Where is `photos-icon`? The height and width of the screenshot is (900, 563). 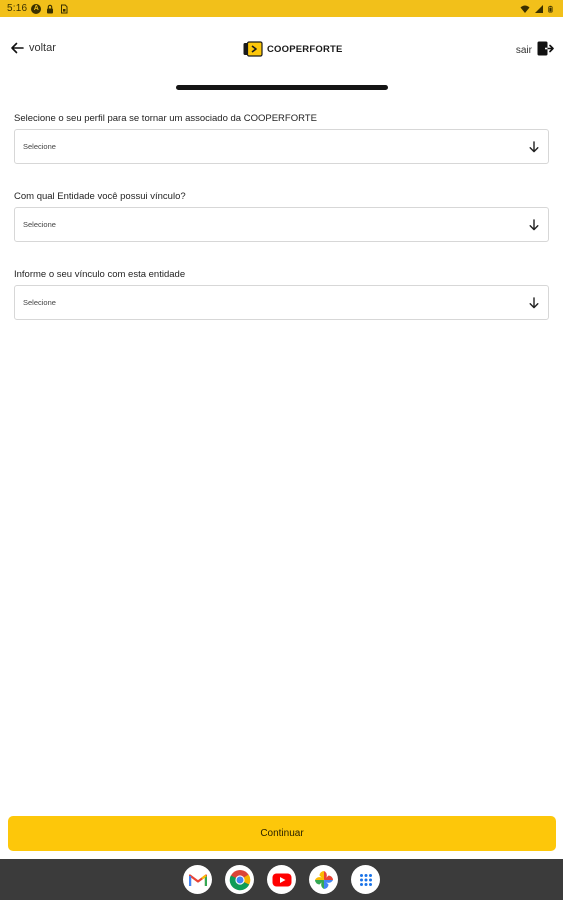
photos-icon is located at coordinates (323, 879).